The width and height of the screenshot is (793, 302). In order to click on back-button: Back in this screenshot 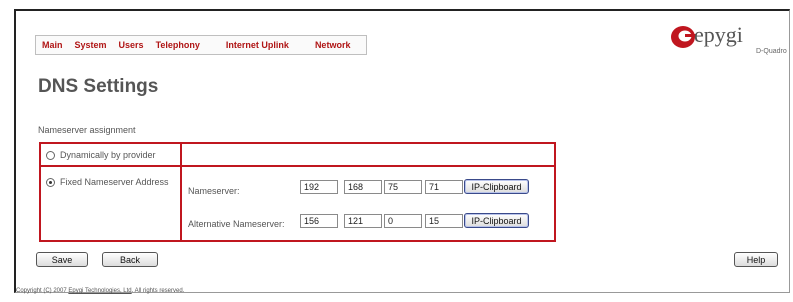, I will do `click(130, 259)`.